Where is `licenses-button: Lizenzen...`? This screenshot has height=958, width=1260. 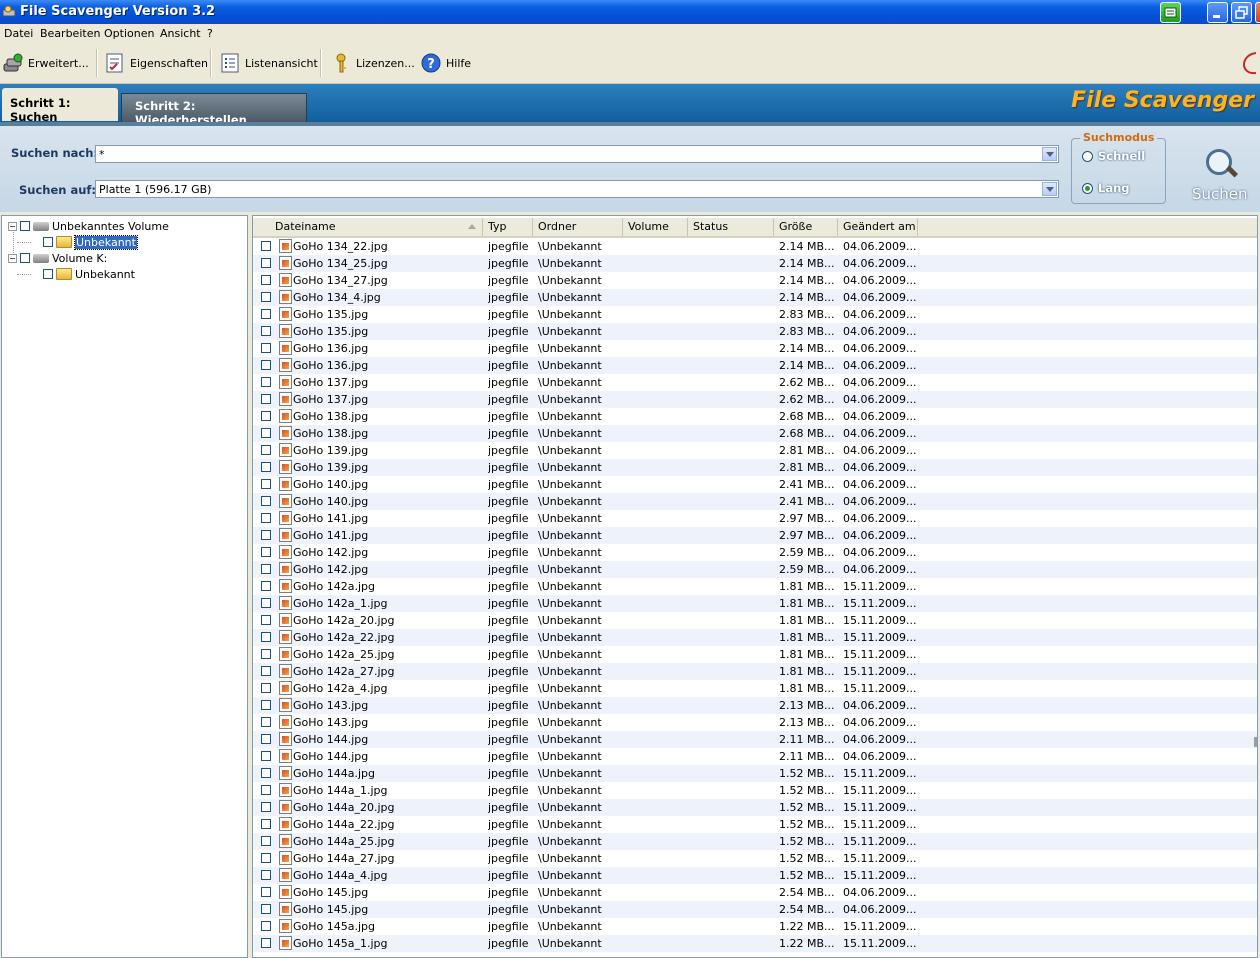 licenses-button: Lizenzen... is located at coordinates (372, 63).